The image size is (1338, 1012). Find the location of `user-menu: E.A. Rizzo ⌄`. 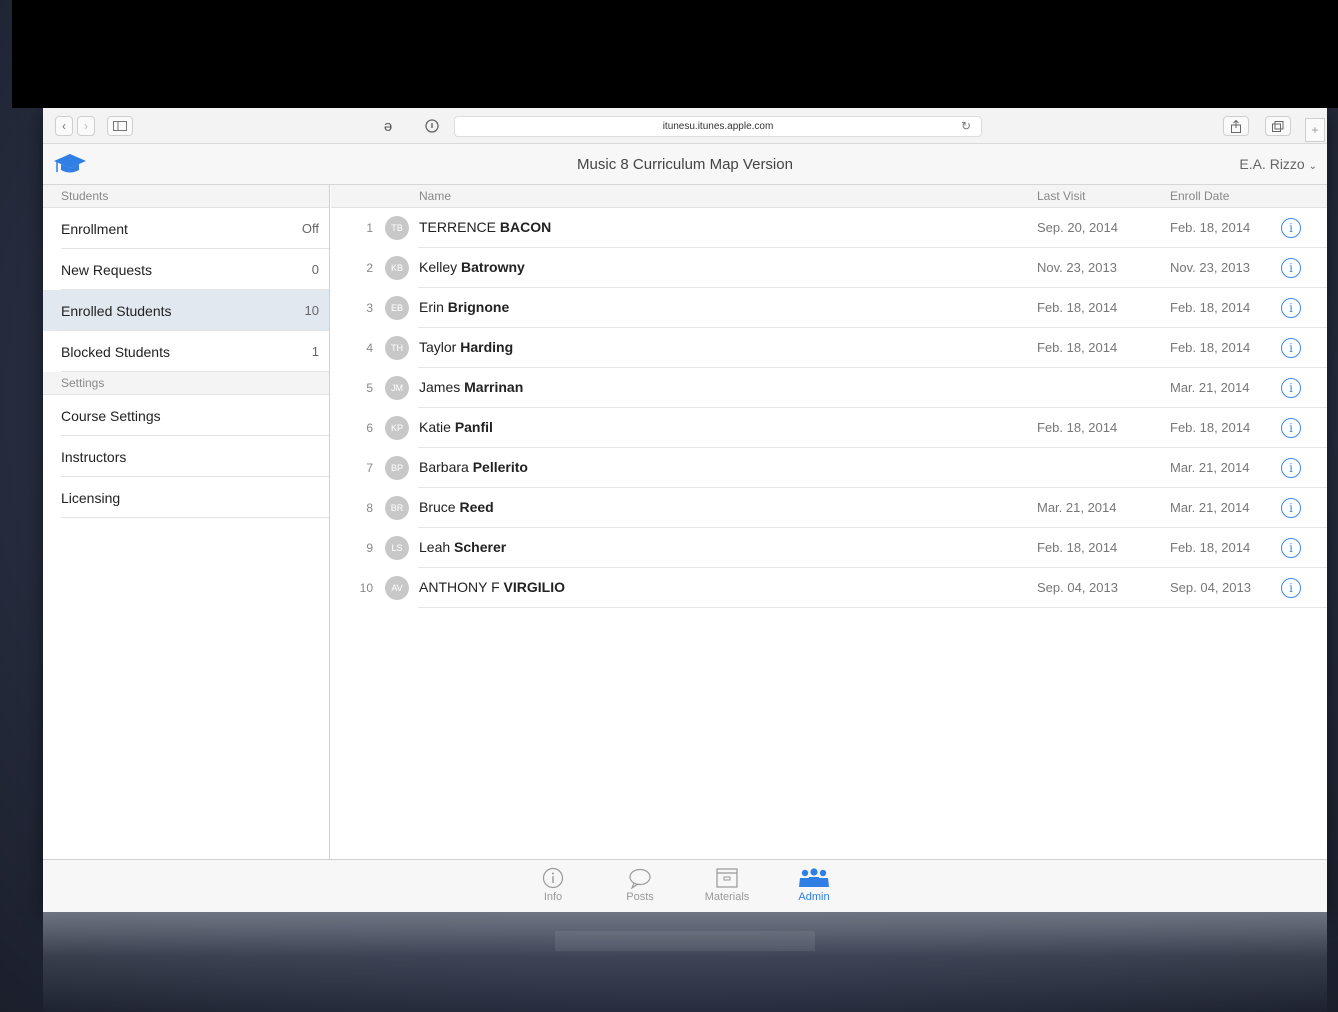

user-menu: E.A. Rizzo ⌄ is located at coordinates (1278, 164).